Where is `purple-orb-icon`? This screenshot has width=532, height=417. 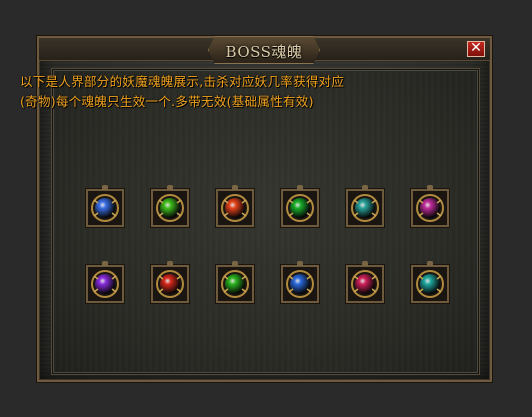 purple-orb-icon is located at coordinates (105, 284).